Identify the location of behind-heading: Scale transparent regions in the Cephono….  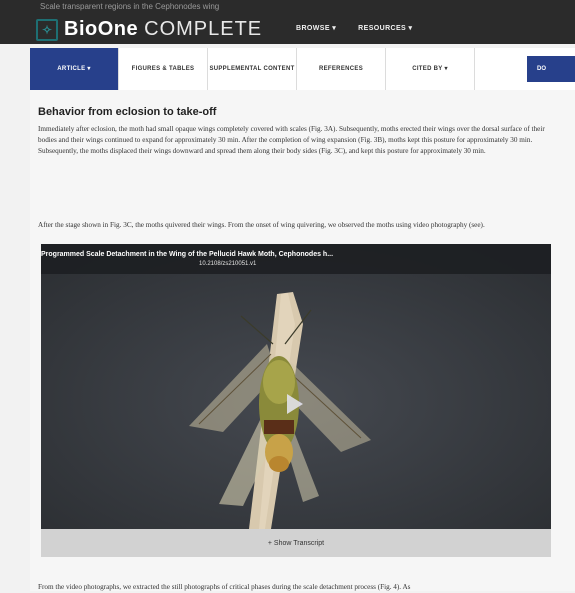
(130, 6).